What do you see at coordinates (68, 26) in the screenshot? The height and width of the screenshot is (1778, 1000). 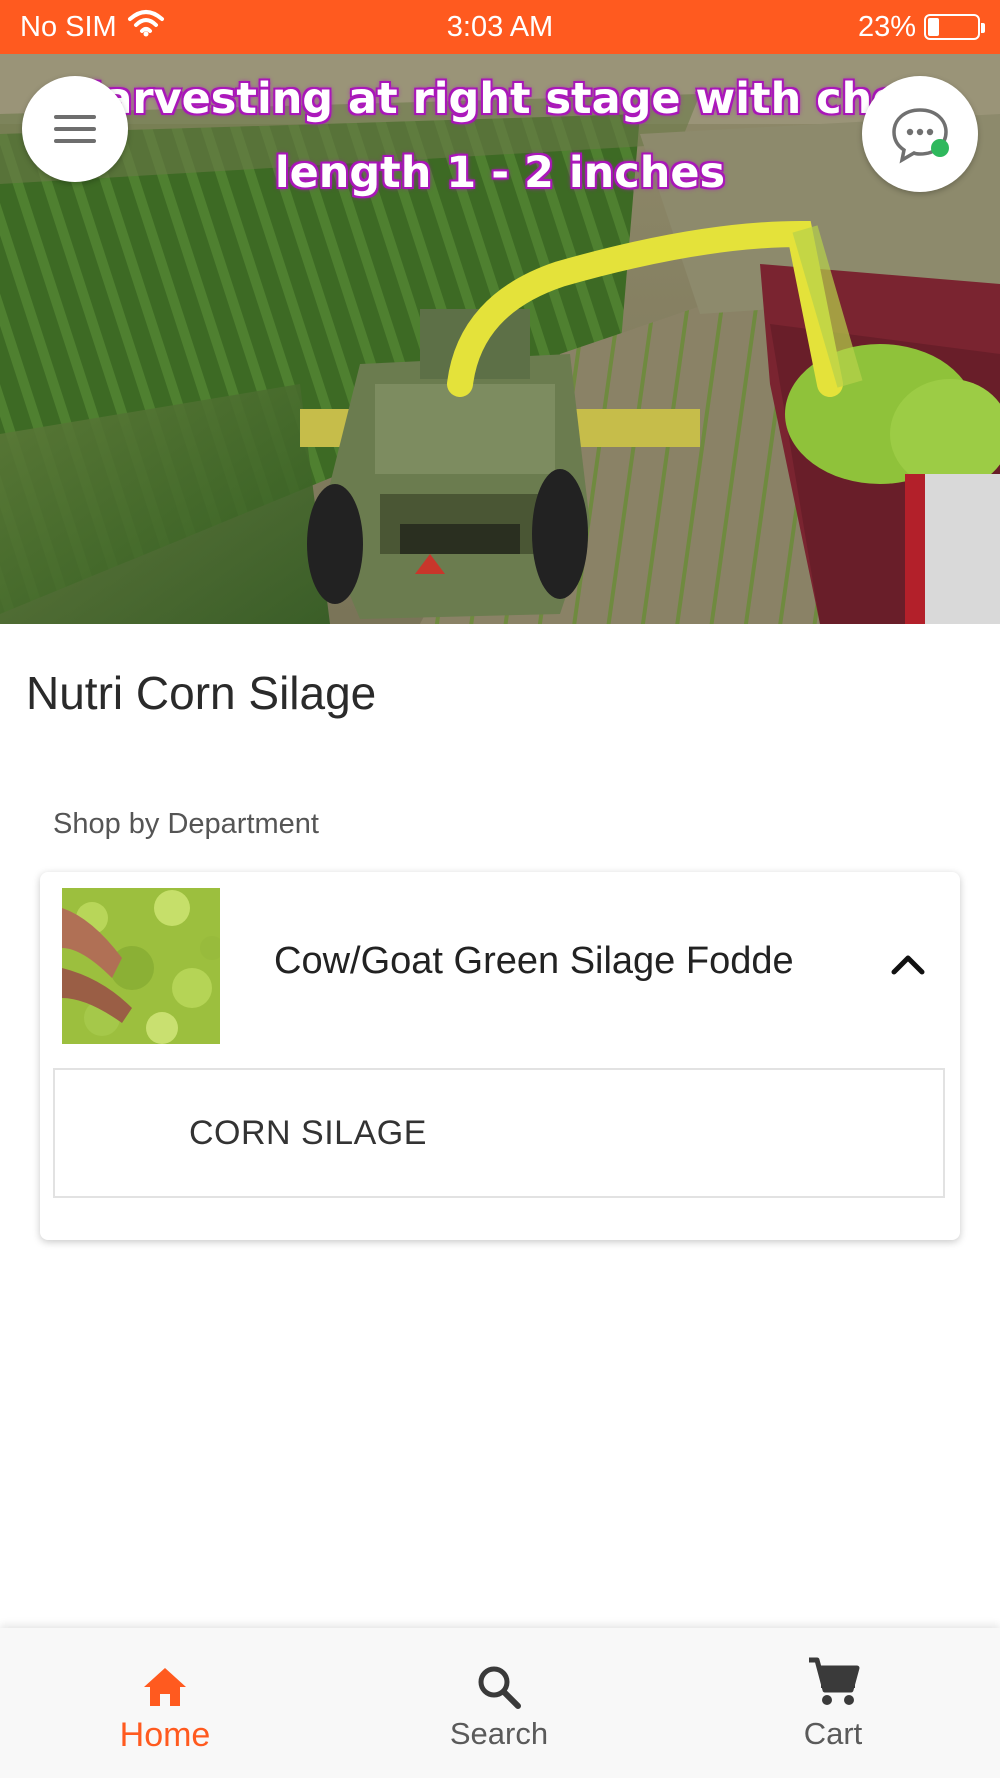 I see `carrier-text: No SIM` at bounding box center [68, 26].